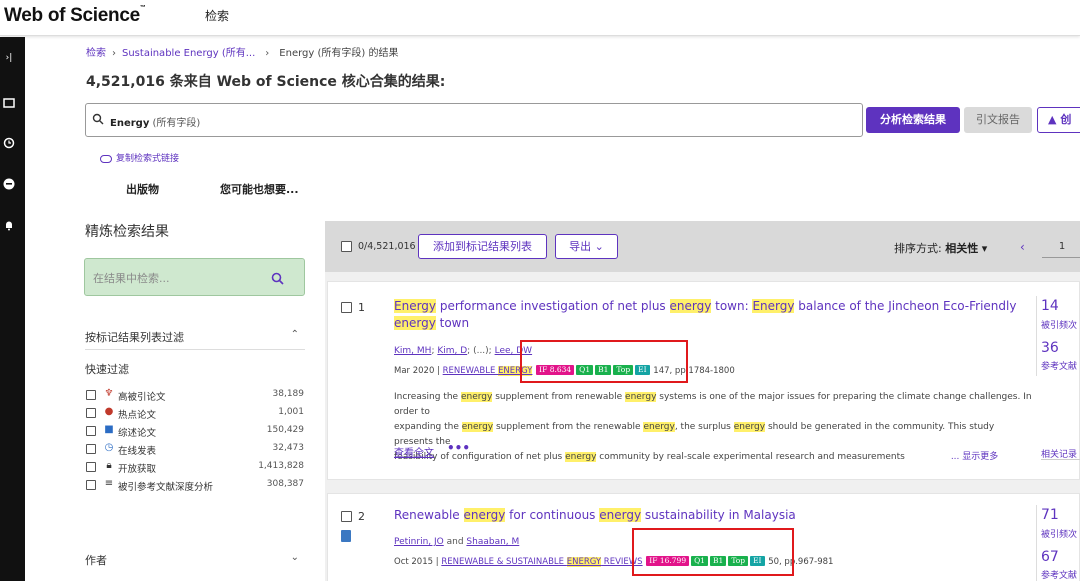 This screenshot has width=1080, height=581. Describe the element at coordinates (1050, 306) in the screenshot. I see `times-cited-count: 14` at that location.